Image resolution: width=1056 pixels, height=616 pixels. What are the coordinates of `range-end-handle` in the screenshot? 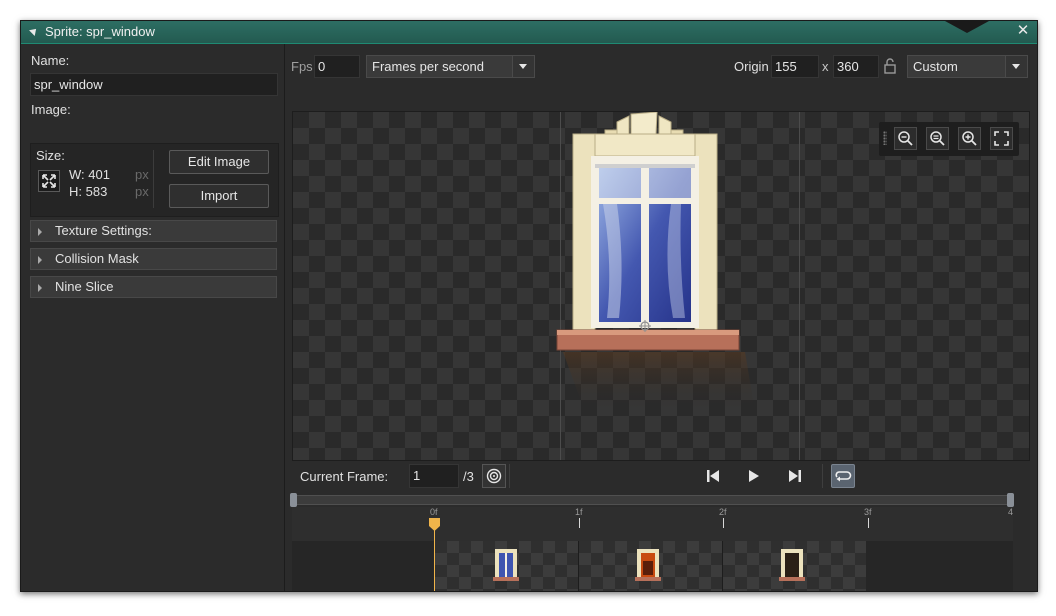 It's located at (1010, 500).